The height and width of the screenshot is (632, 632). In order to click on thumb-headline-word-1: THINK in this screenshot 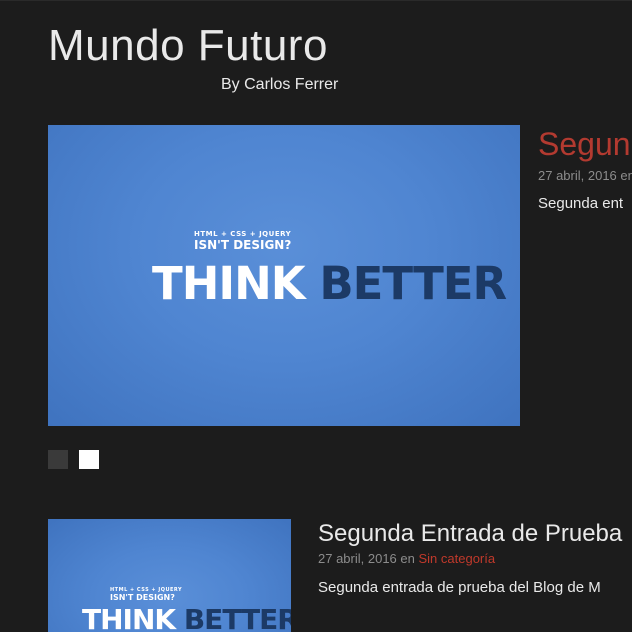, I will do `click(129, 617)`.